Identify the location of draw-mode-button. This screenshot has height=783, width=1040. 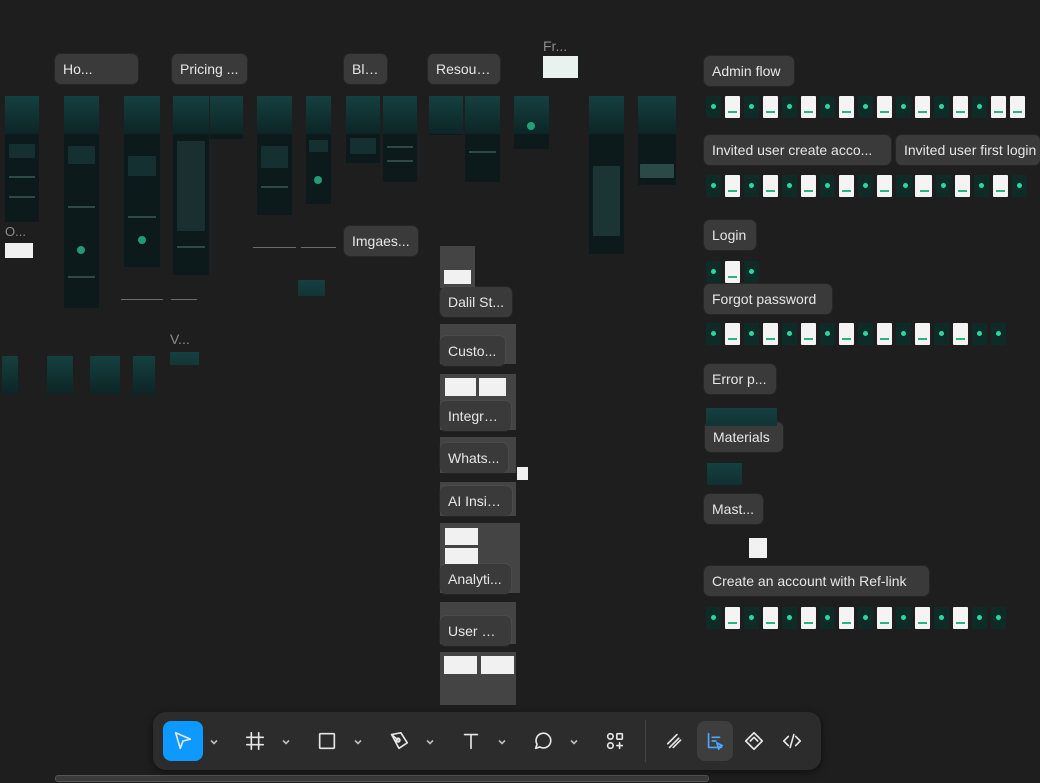
(676, 741).